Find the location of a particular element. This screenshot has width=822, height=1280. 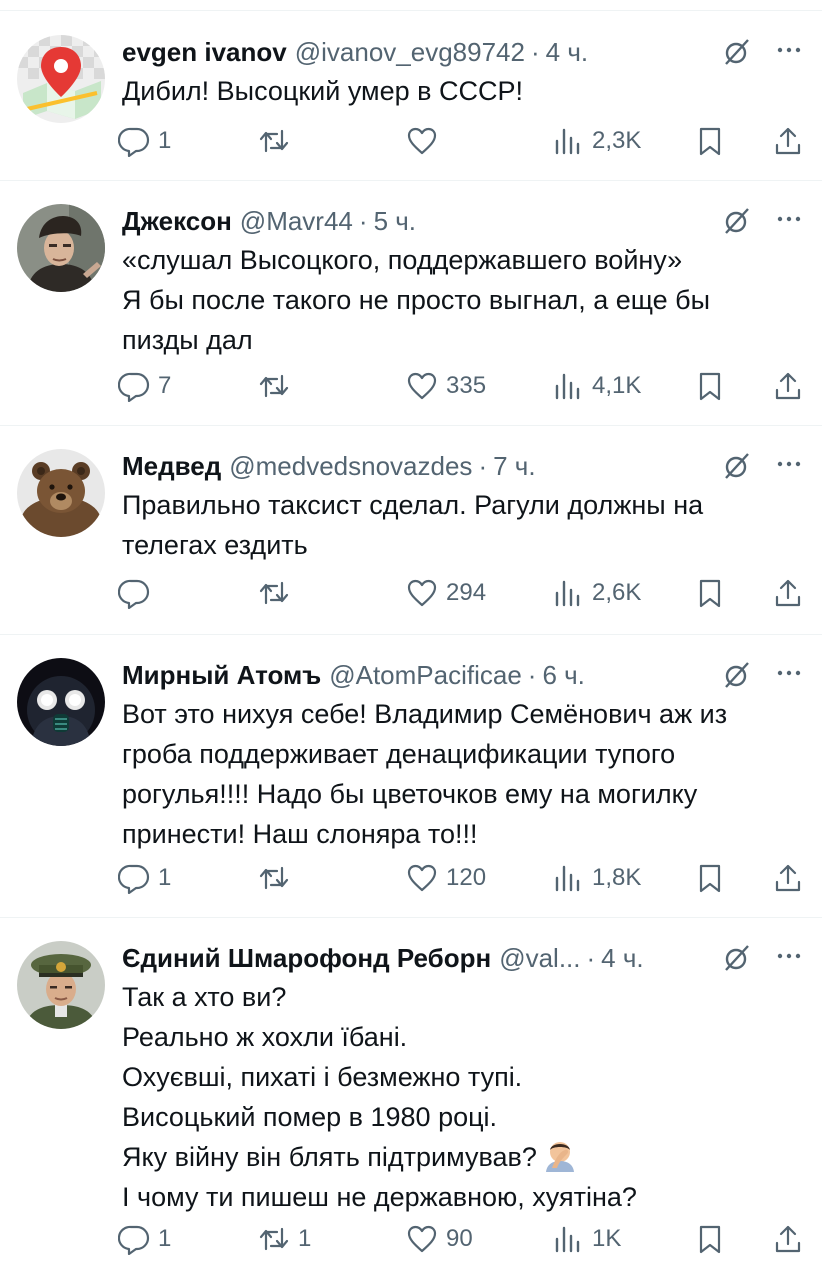

man-cap-avatar is located at coordinates (61, 248).